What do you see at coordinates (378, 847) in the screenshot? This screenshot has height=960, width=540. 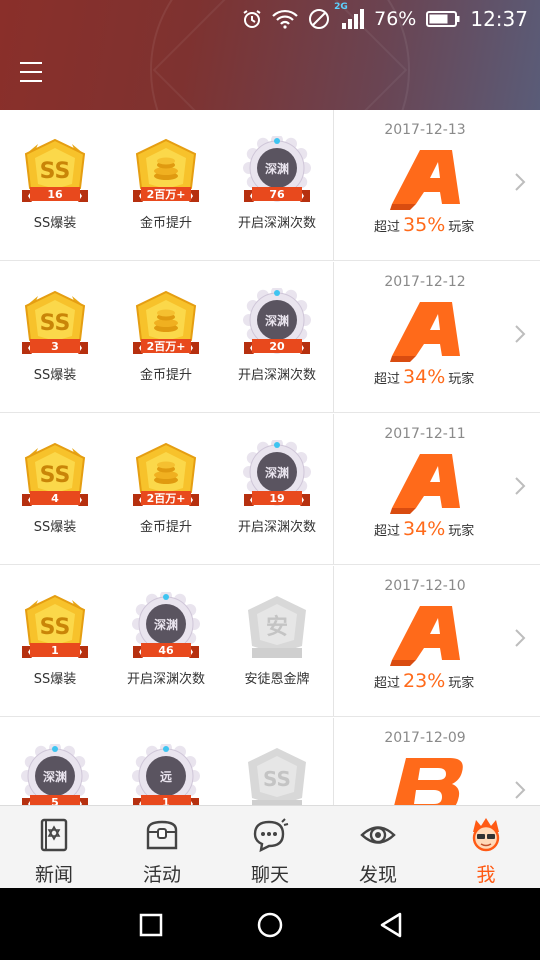 I see `nav-tab-3: 发现` at bounding box center [378, 847].